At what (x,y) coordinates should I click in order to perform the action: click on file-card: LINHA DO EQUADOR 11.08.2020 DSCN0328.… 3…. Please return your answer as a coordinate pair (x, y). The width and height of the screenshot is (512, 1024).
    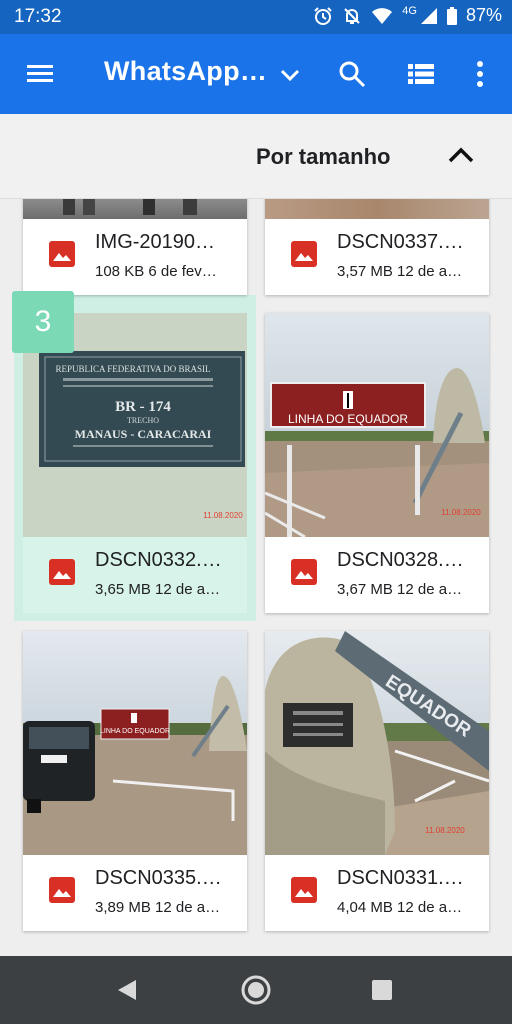
    Looking at the image, I should click on (377, 463).